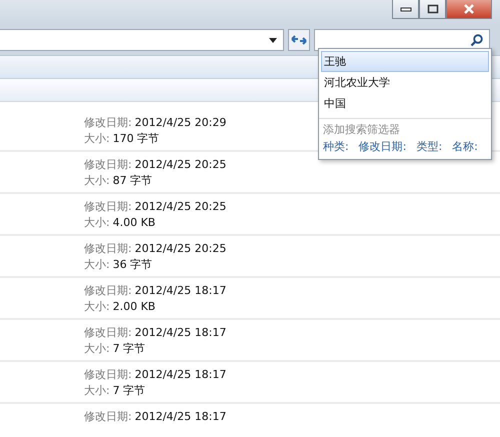 The image size is (500, 437). I want to click on close-icon, so click(469, 9).